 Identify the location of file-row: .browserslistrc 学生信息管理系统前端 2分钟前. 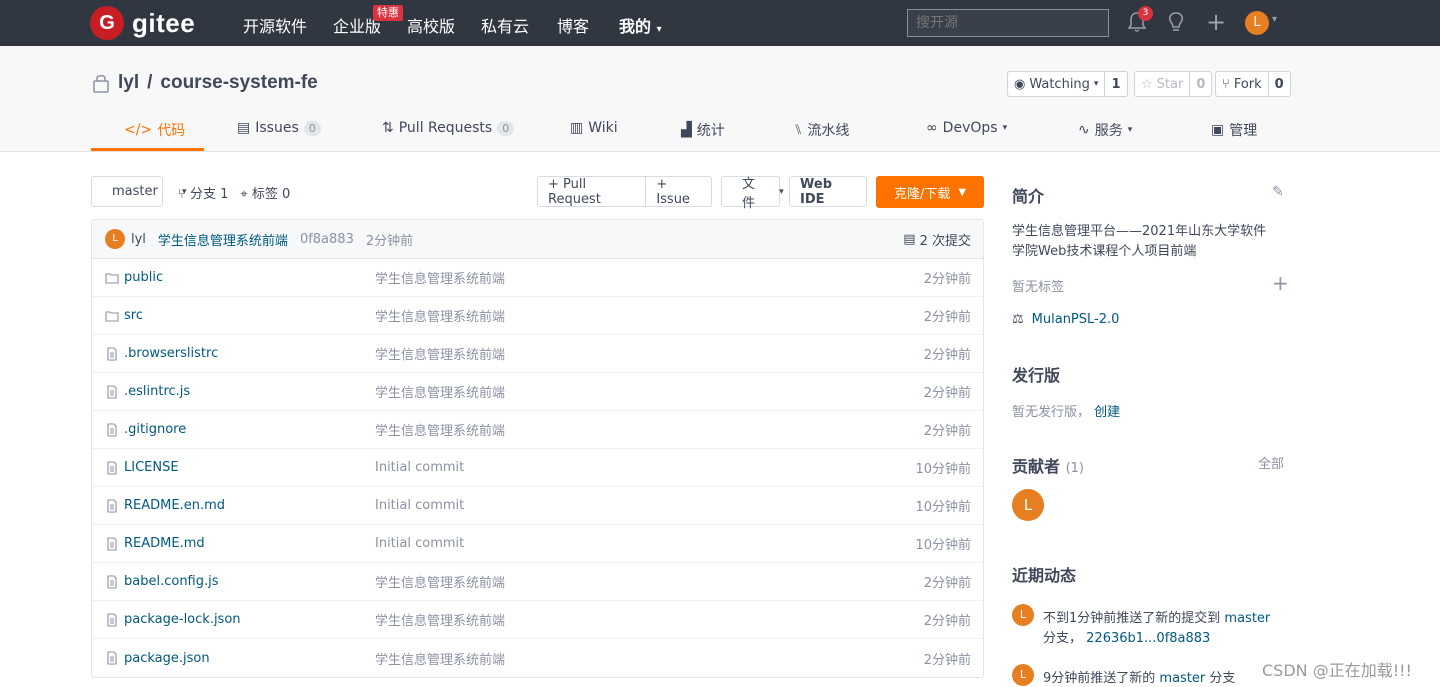
(537, 354).